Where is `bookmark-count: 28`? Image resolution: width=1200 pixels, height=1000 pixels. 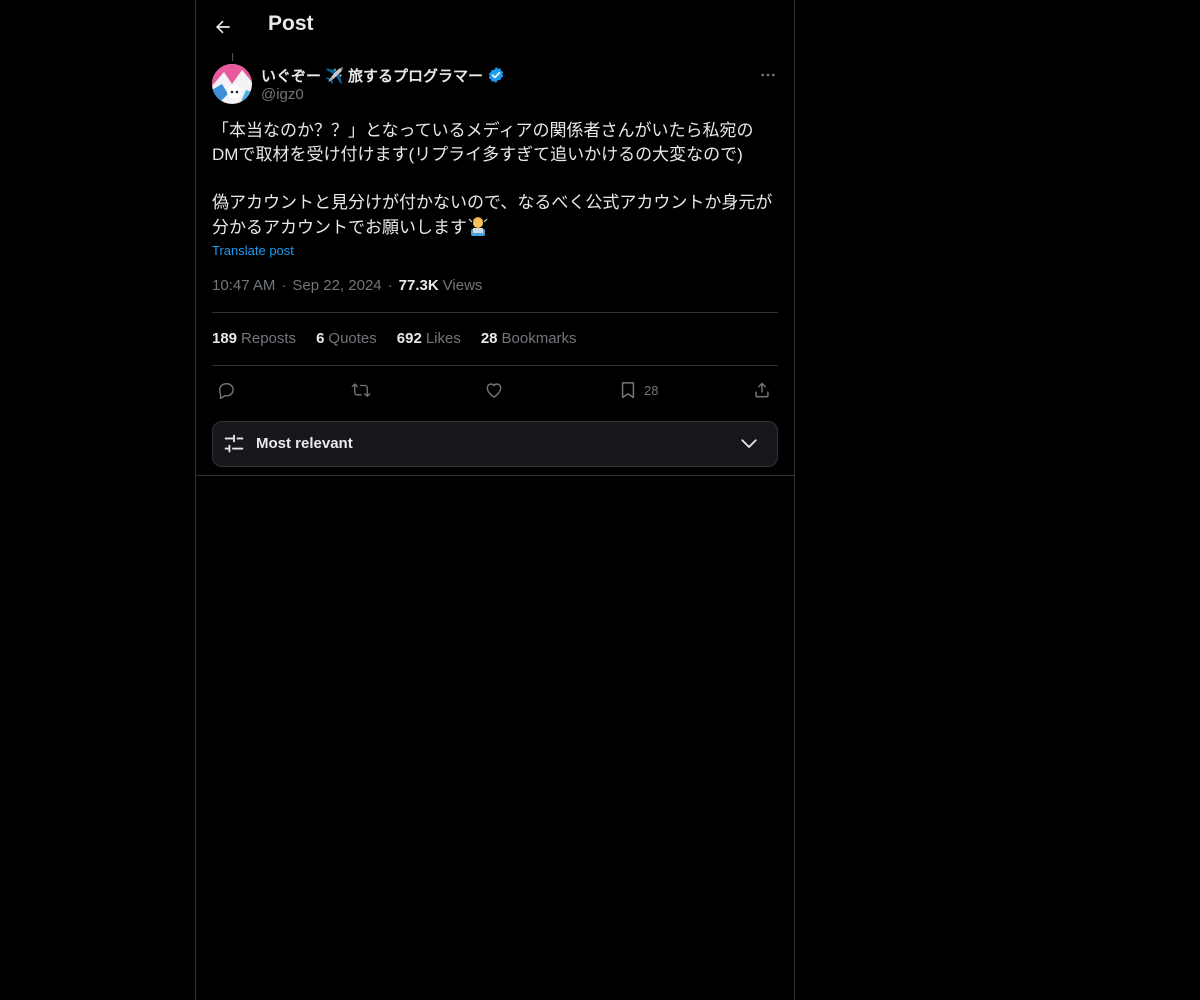
bookmark-count: 28 is located at coordinates (651, 390).